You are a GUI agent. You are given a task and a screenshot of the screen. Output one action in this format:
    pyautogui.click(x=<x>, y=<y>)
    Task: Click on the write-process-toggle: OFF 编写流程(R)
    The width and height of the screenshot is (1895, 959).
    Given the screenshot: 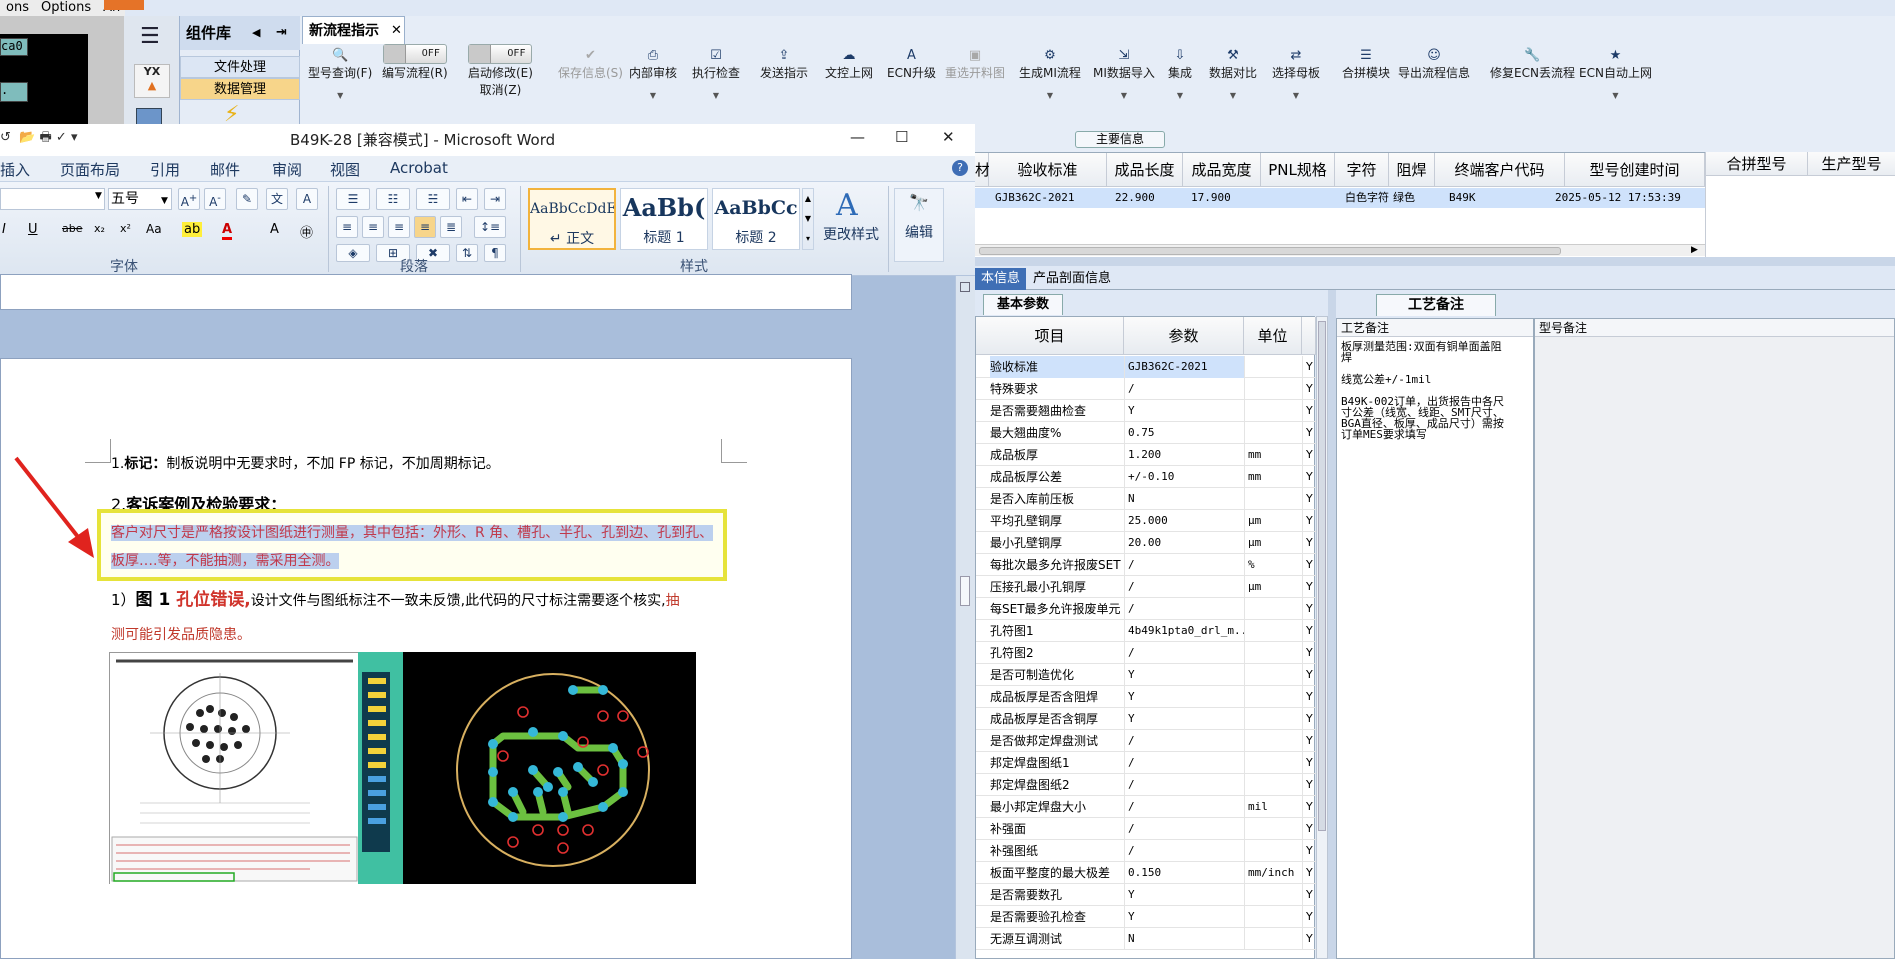 What is the action you would take?
    pyautogui.click(x=415, y=62)
    